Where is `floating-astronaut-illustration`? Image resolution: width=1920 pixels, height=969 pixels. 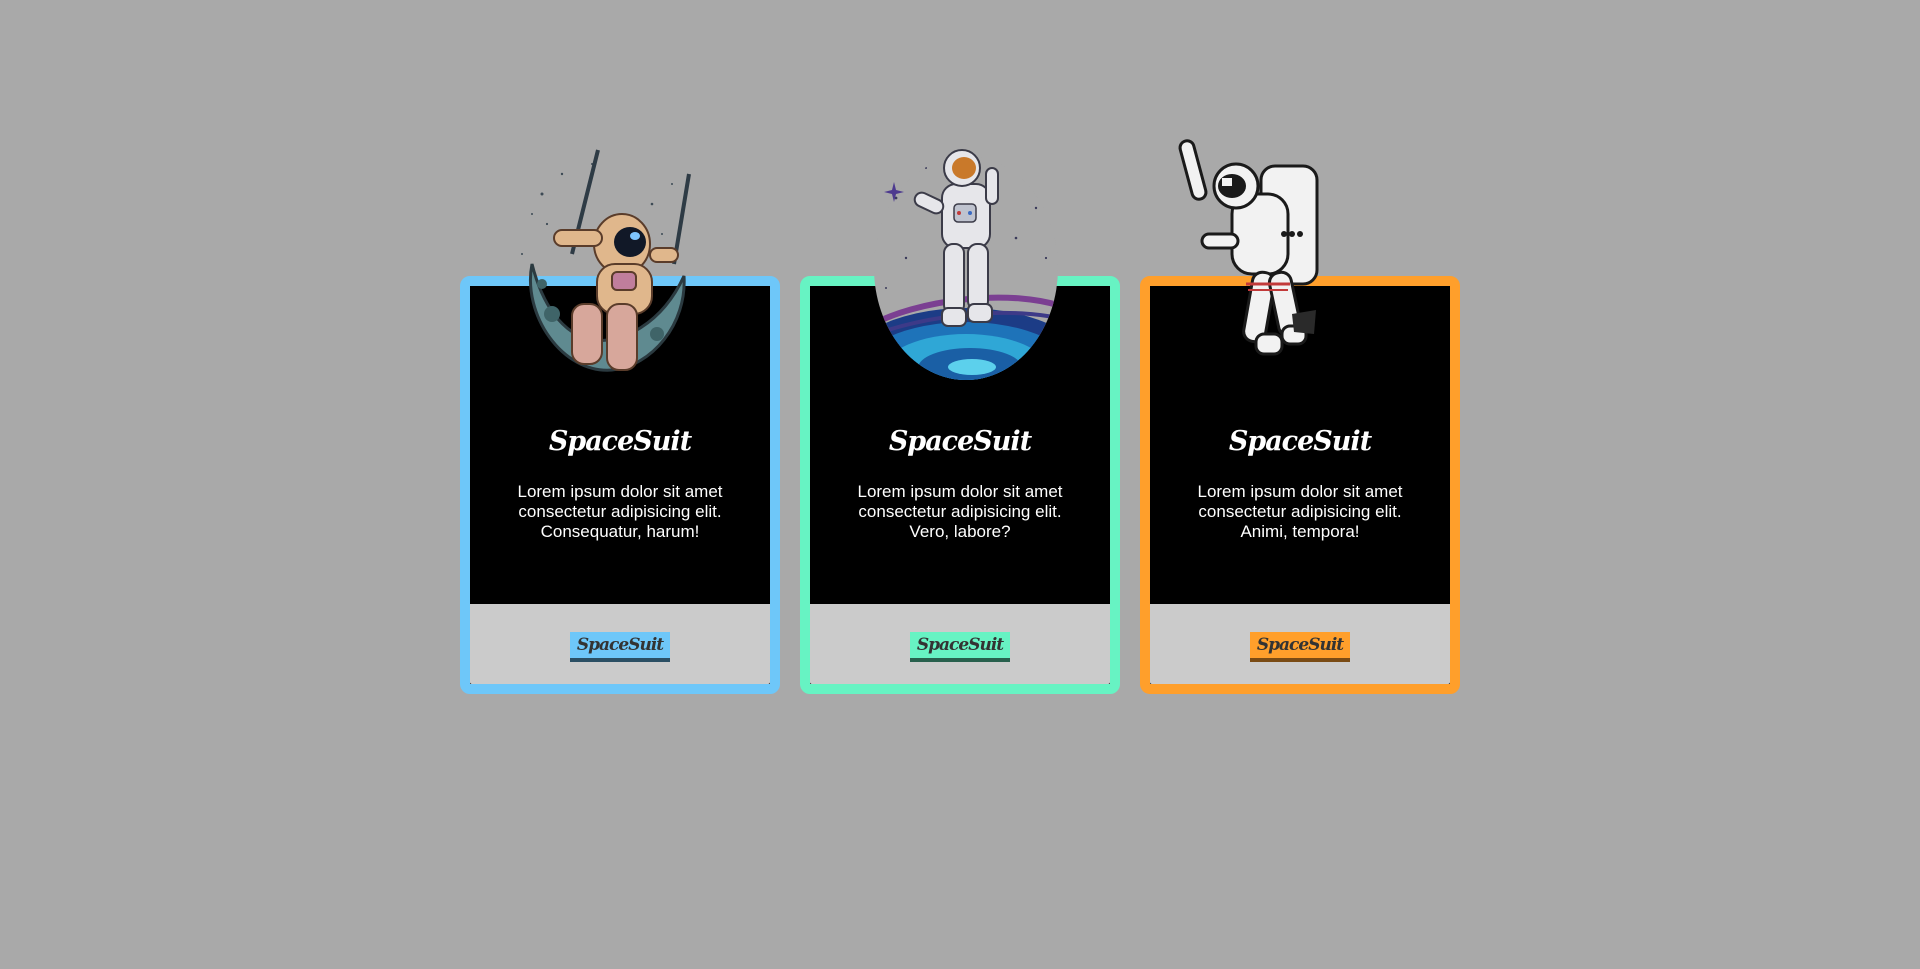
floating-astronaut-illustration is located at coordinates (1248, 247).